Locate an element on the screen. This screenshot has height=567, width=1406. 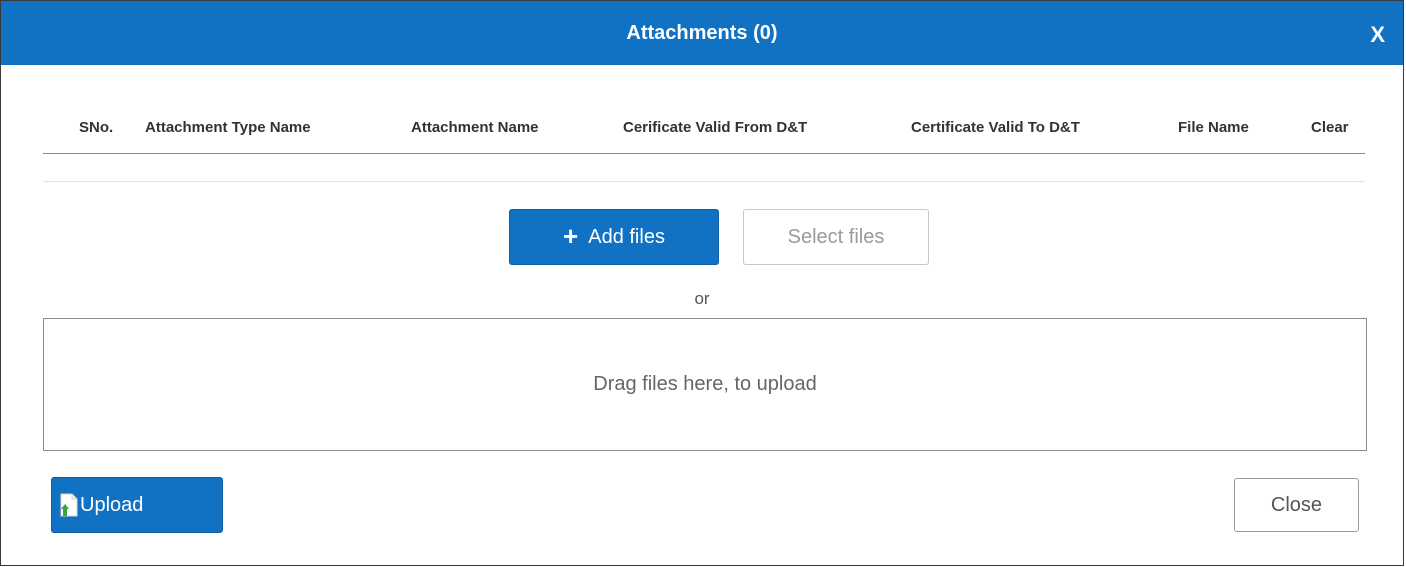
select-files-label: Select files is located at coordinates (836, 236).